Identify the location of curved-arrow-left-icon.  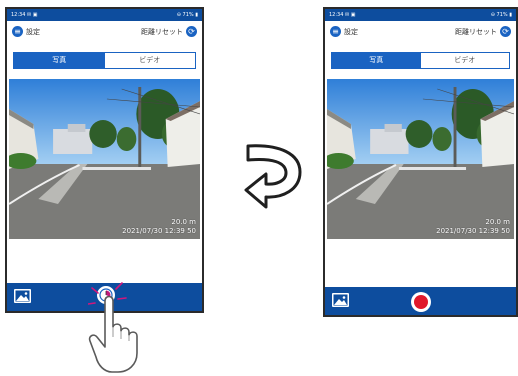
(273, 176).